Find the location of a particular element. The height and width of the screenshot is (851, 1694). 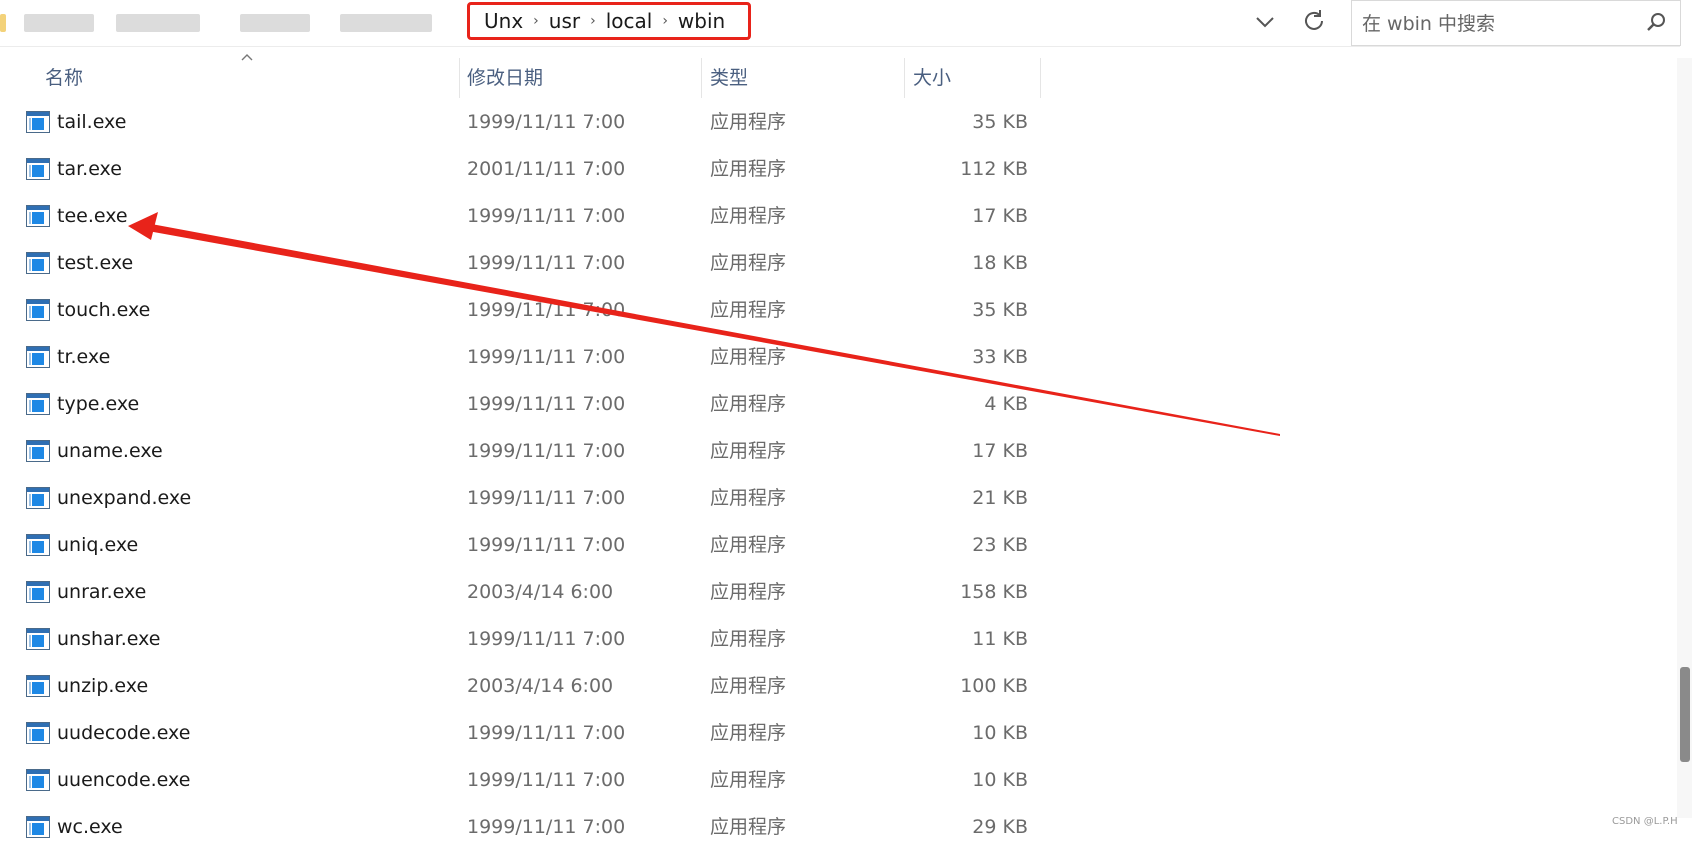

file-row: touch.exe 1999/11/11 7:00 应用程序 35 KB is located at coordinates (520, 310).